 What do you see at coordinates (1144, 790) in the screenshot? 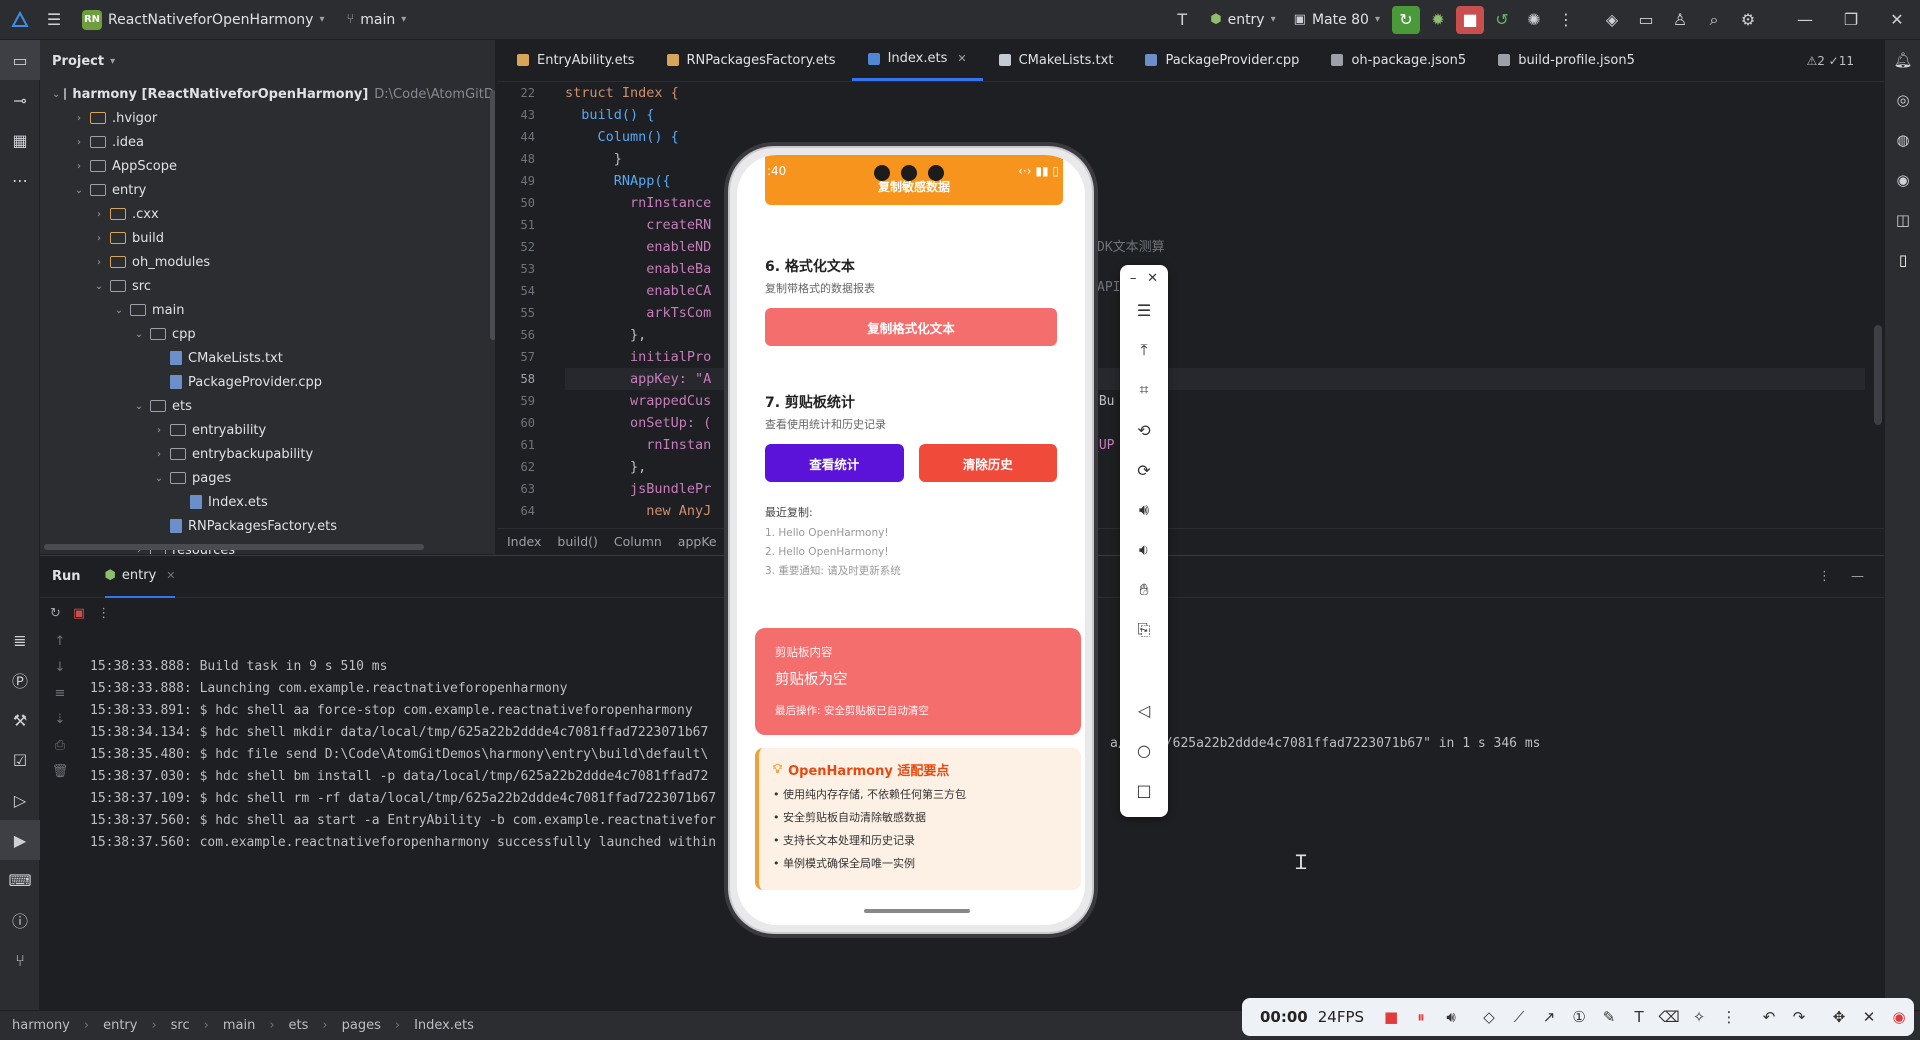
I see `recents-icon: □` at bounding box center [1144, 790].